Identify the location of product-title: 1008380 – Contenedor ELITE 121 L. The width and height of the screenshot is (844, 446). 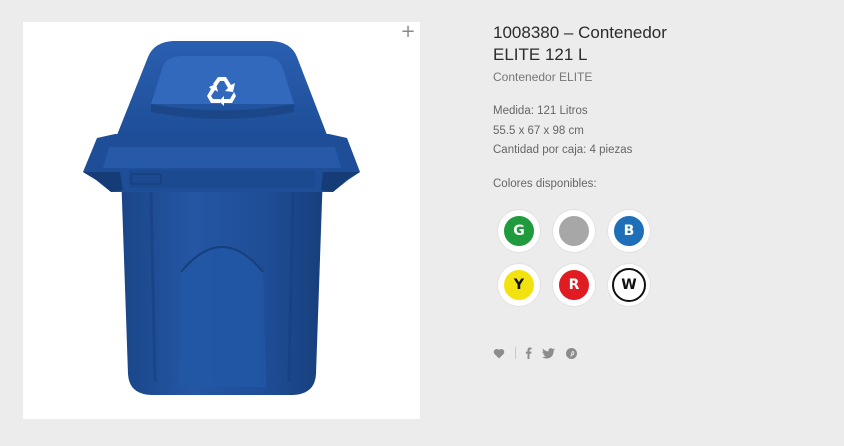
(580, 43).